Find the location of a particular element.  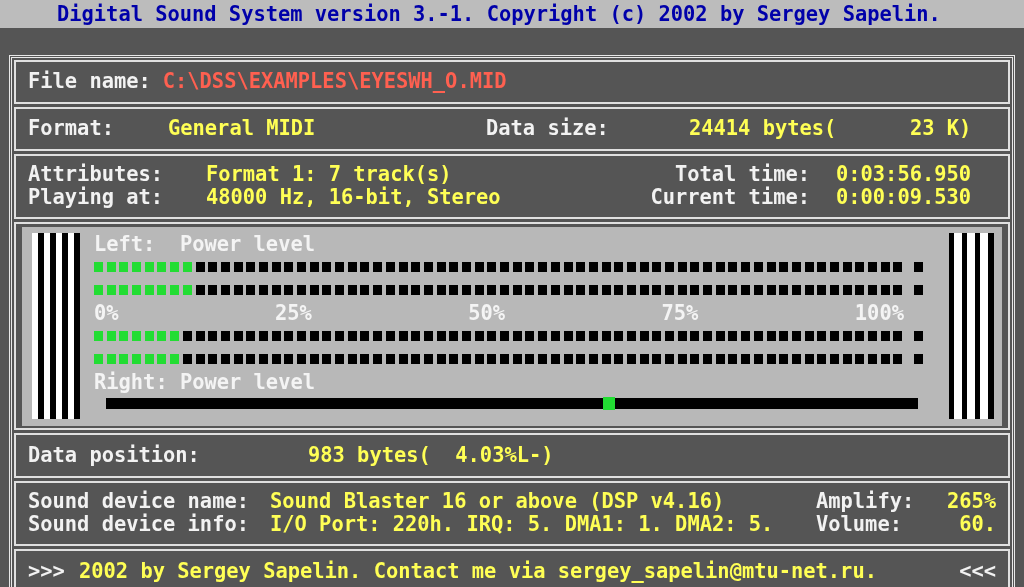

channel-label: Left: Power level is located at coordinates (205, 244).